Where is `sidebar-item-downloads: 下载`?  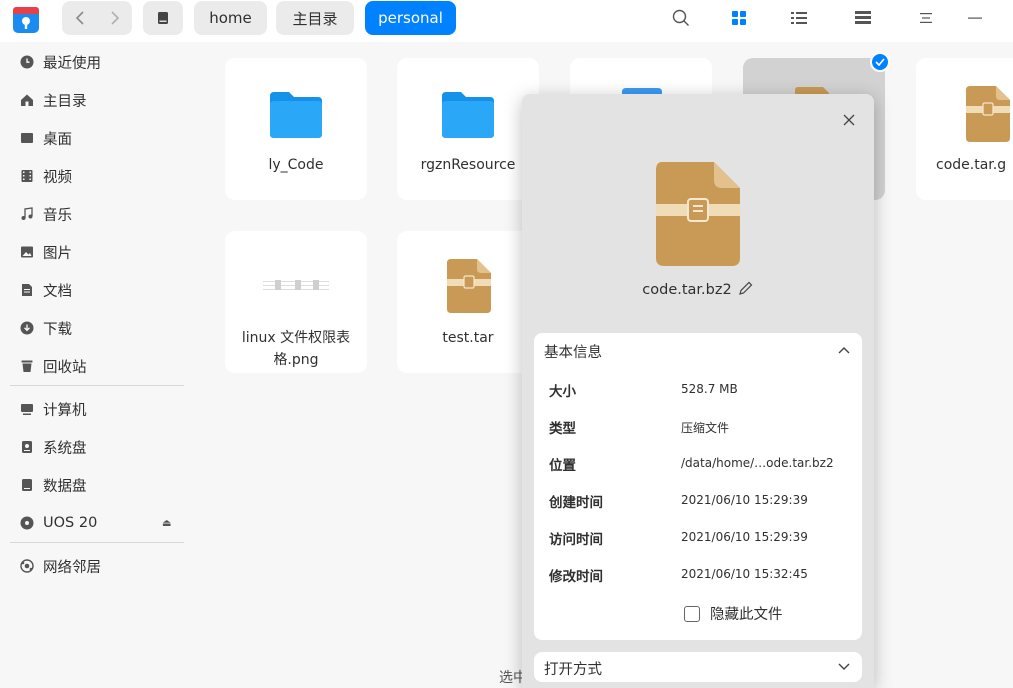
sidebar-item-downloads: 下载 is located at coordinates (100, 328).